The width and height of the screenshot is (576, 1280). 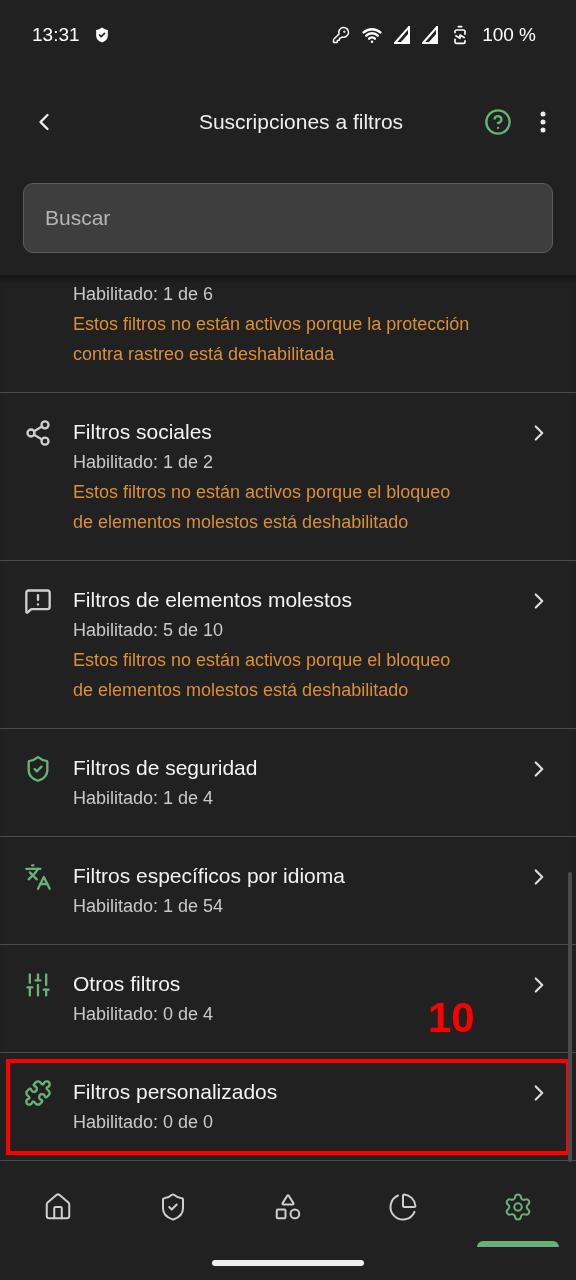 What do you see at coordinates (451, 1018) in the screenshot?
I see `annotation-number: 10` at bounding box center [451, 1018].